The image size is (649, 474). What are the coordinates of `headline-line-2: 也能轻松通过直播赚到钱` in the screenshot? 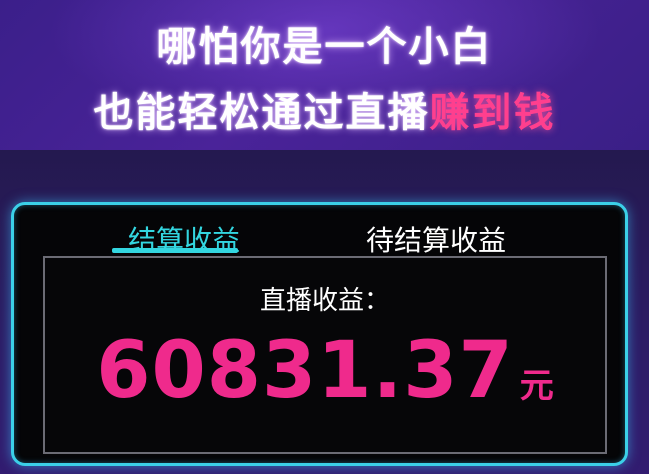 It's located at (324, 109).